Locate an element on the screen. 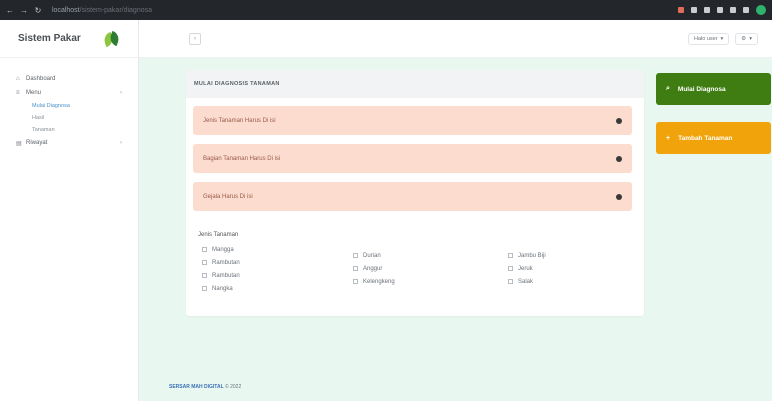  option-label: Durian is located at coordinates (372, 255).